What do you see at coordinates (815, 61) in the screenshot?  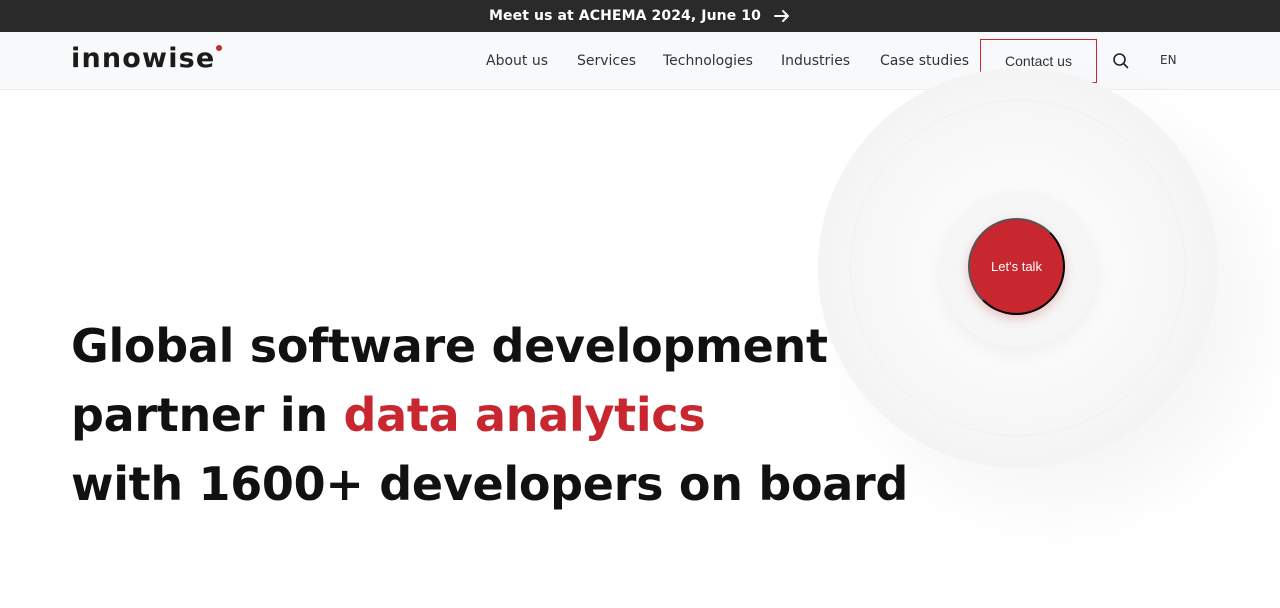 I see `nav-industries: Industries` at bounding box center [815, 61].